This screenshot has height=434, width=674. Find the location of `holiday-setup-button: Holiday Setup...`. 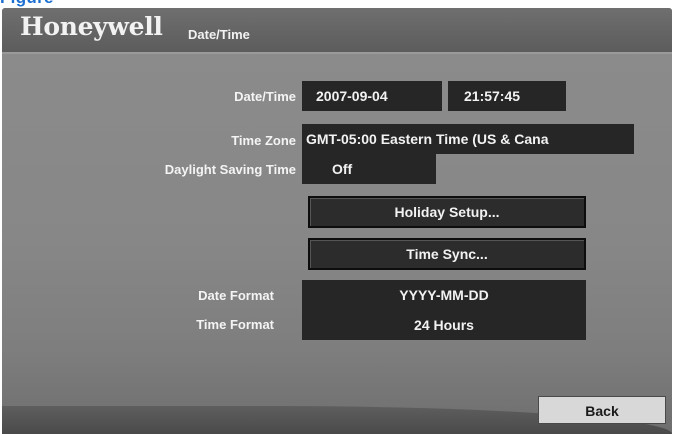

holiday-setup-button: Holiday Setup... is located at coordinates (447, 212).